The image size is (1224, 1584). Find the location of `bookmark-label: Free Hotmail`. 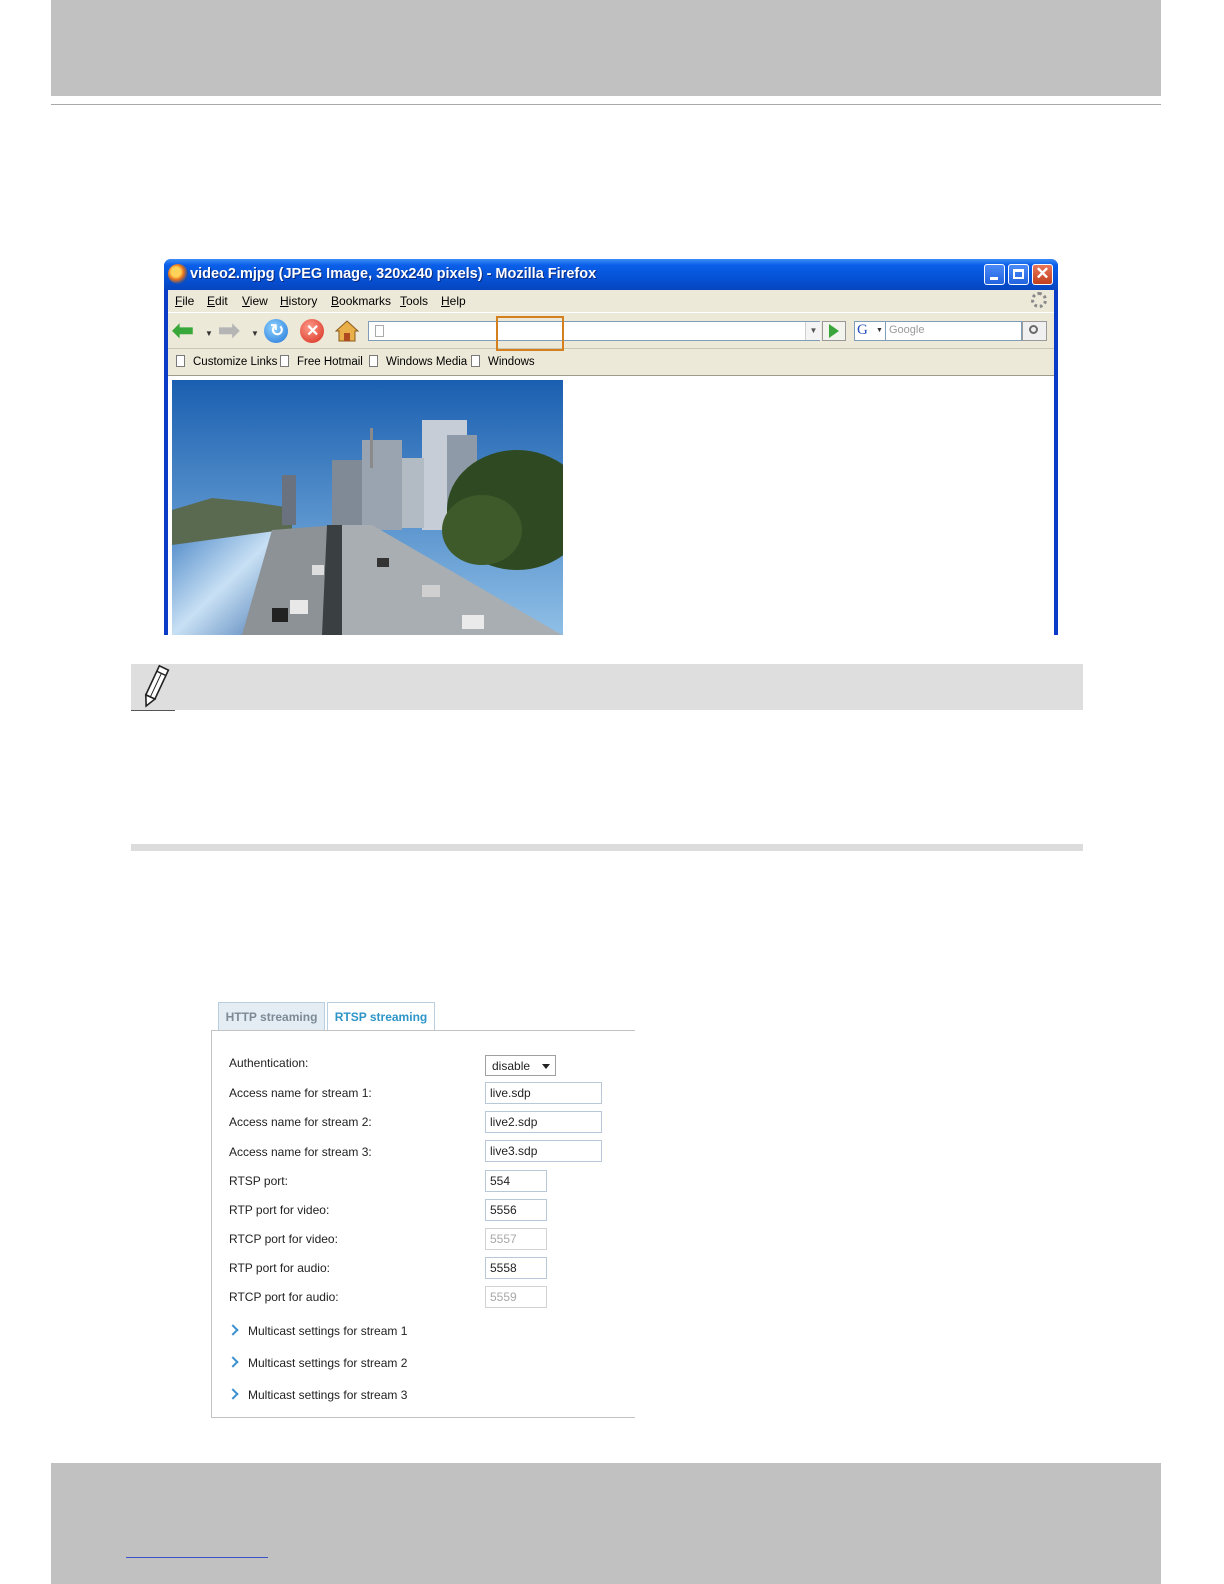

bookmark-label: Free Hotmail is located at coordinates (330, 362).